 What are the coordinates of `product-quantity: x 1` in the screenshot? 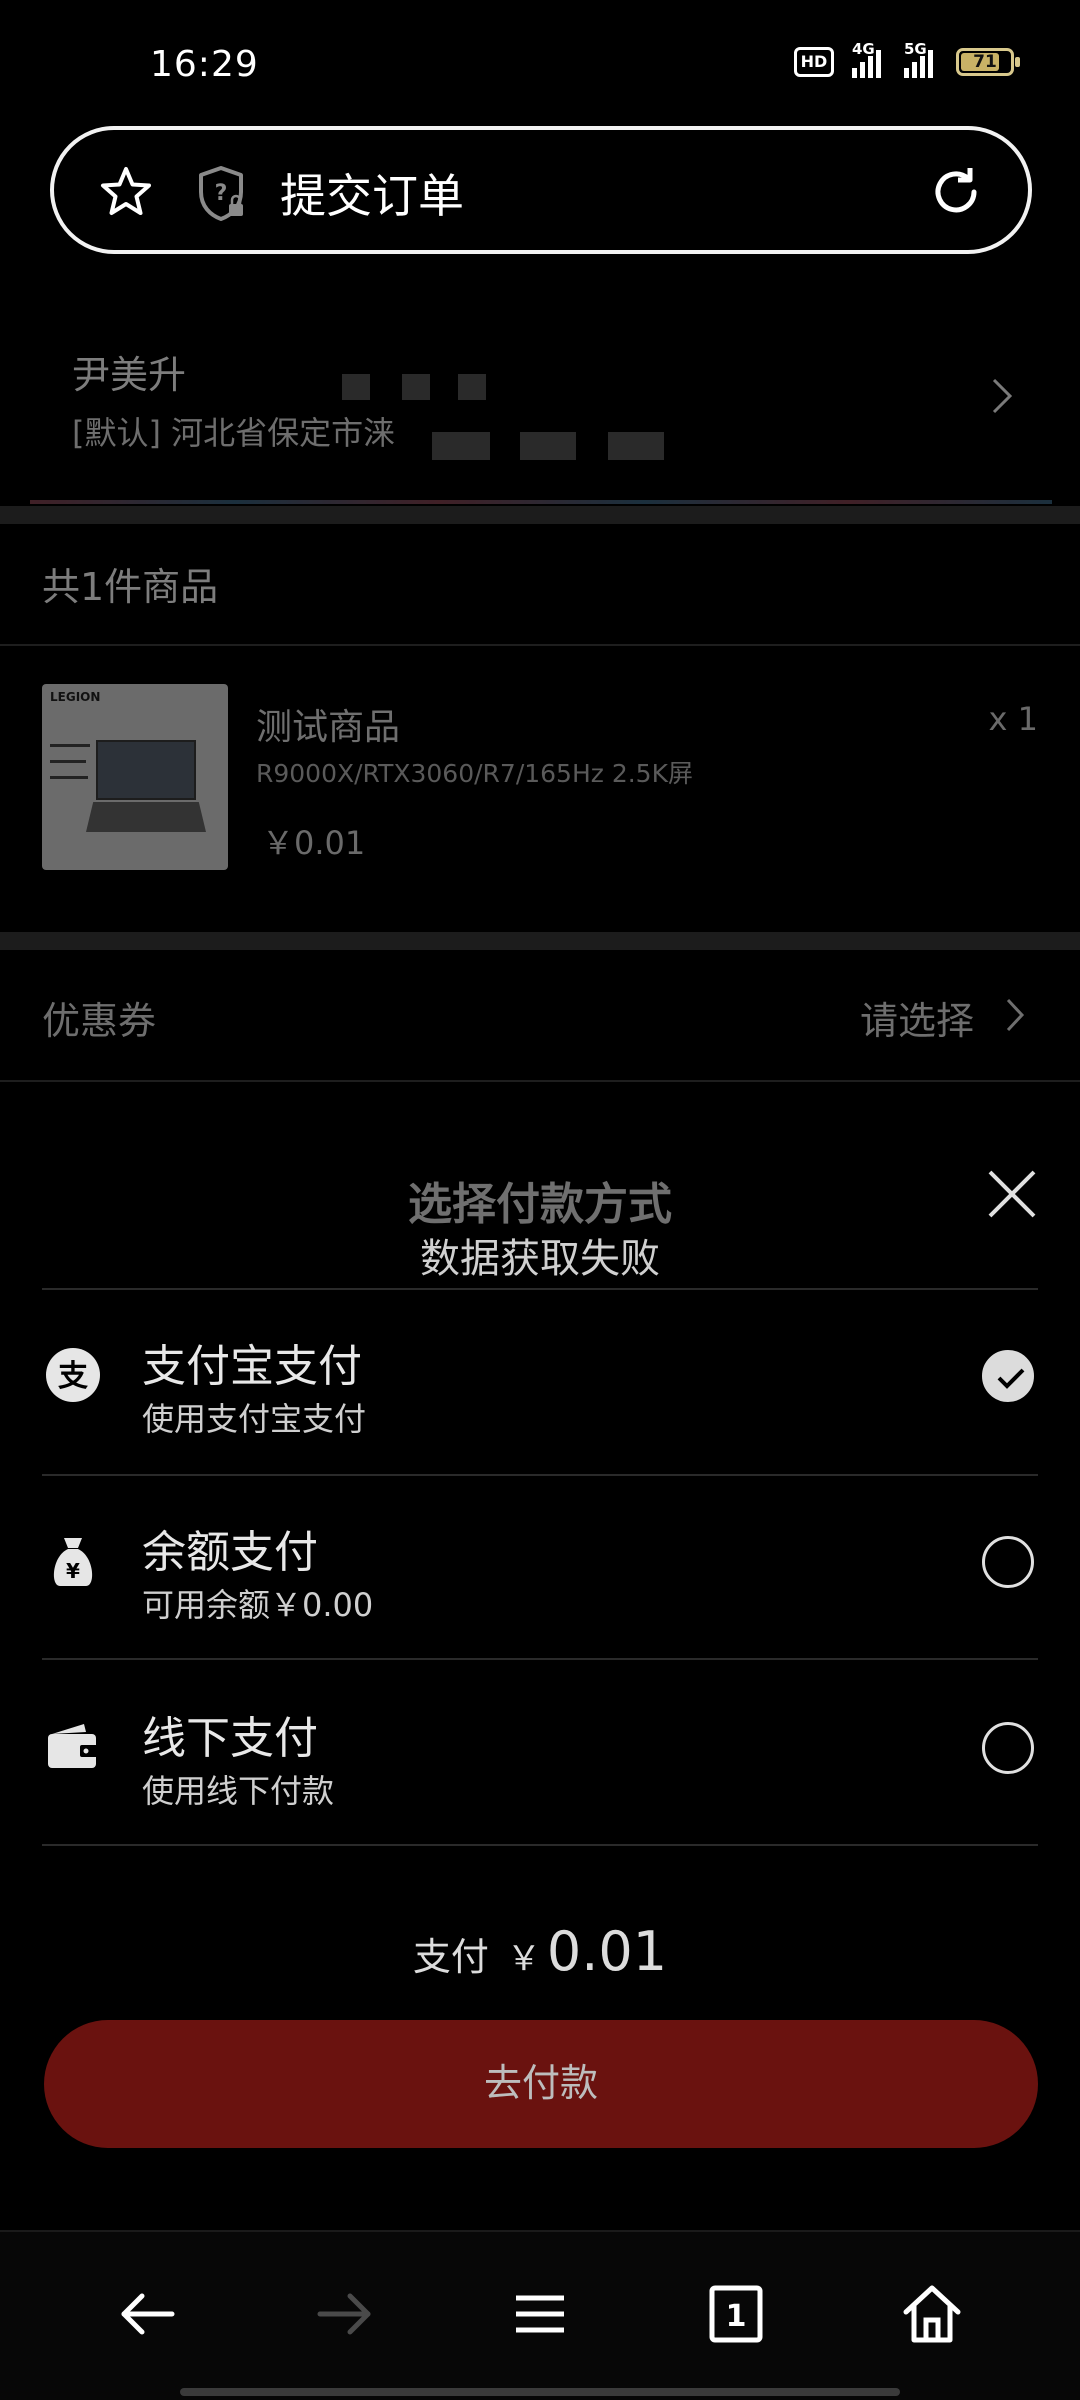 It's located at (1013, 719).